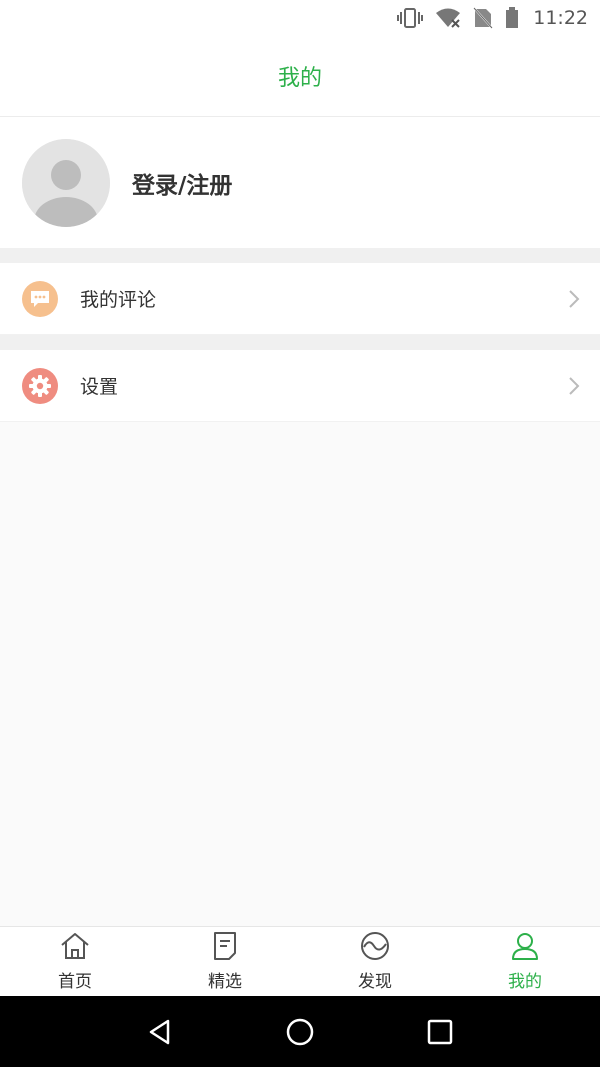 This screenshot has height=1067, width=600. What do you see at coordinates (182, 183) in the screenshot?
I see `login-register-link: 登录/注册` at bounding box center [182, 183].